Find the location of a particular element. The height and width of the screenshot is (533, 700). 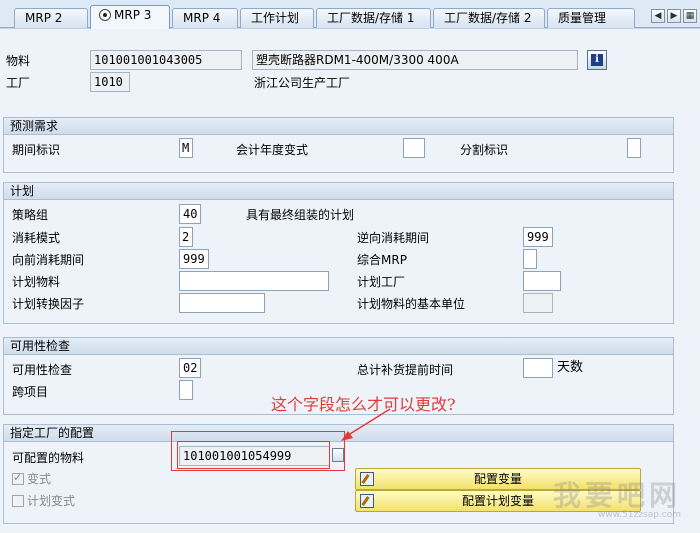

arrow-left-icon: ◀ is located at coordinates (658, 16).